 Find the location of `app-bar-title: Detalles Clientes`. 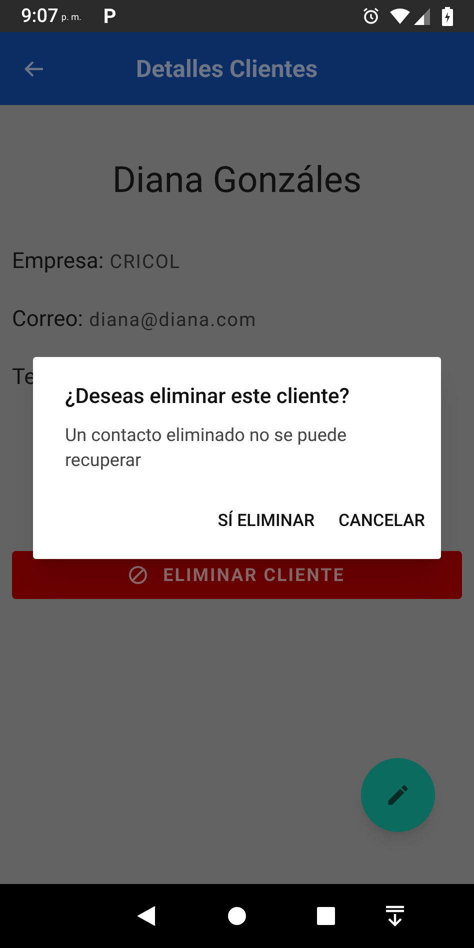

app-bar-title: Detalles Clientes is located at coordinates (227, 69).